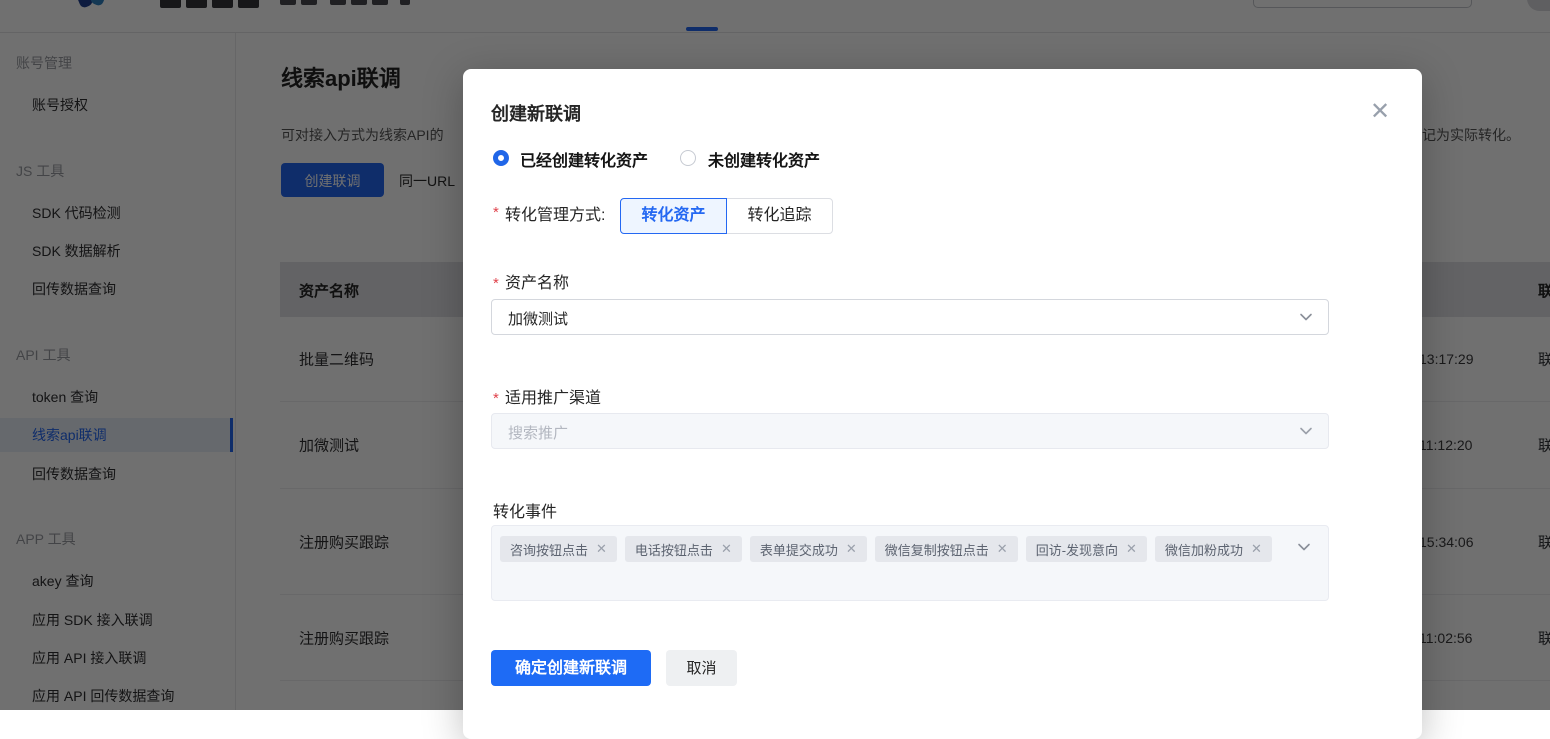  Describe the element at coordinates (798, 550) in the screenshot. I see `event-tag-label: 表单提交成功` at that location.